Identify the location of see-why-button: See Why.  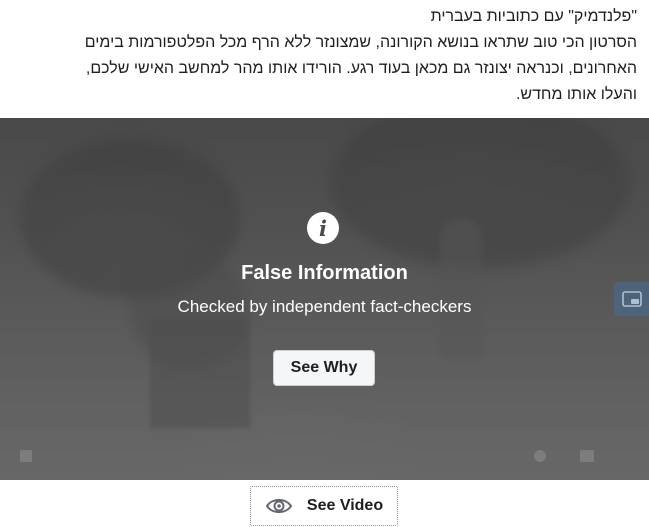
(324, 368).